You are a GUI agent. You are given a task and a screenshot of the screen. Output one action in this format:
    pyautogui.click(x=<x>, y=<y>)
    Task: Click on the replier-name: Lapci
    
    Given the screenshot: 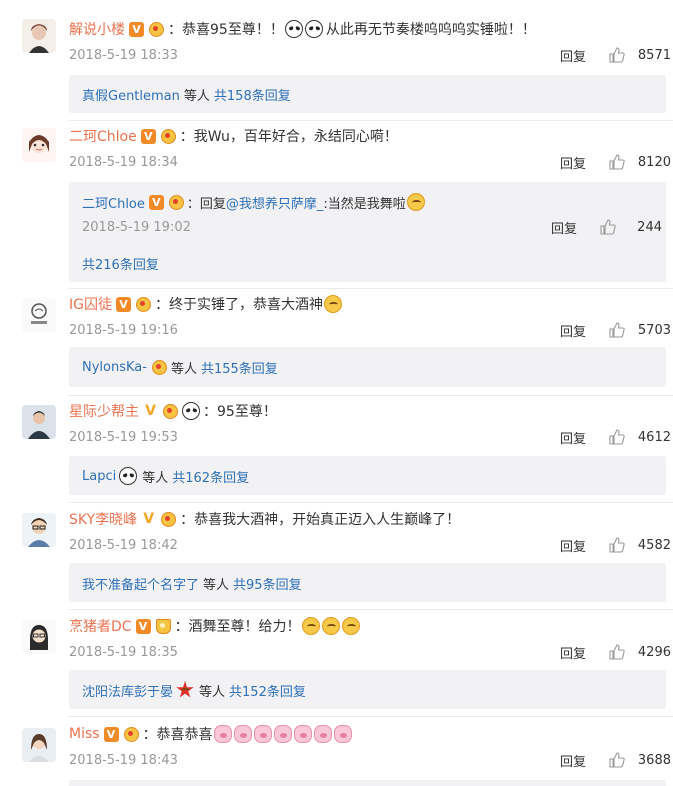 What is the action you would take?
    pyautogui.click(x=99, y=476)
    